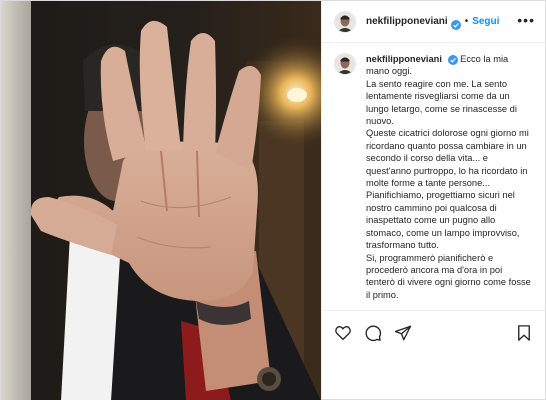  I want to click on comment-area-spacer, so click(433, 376).